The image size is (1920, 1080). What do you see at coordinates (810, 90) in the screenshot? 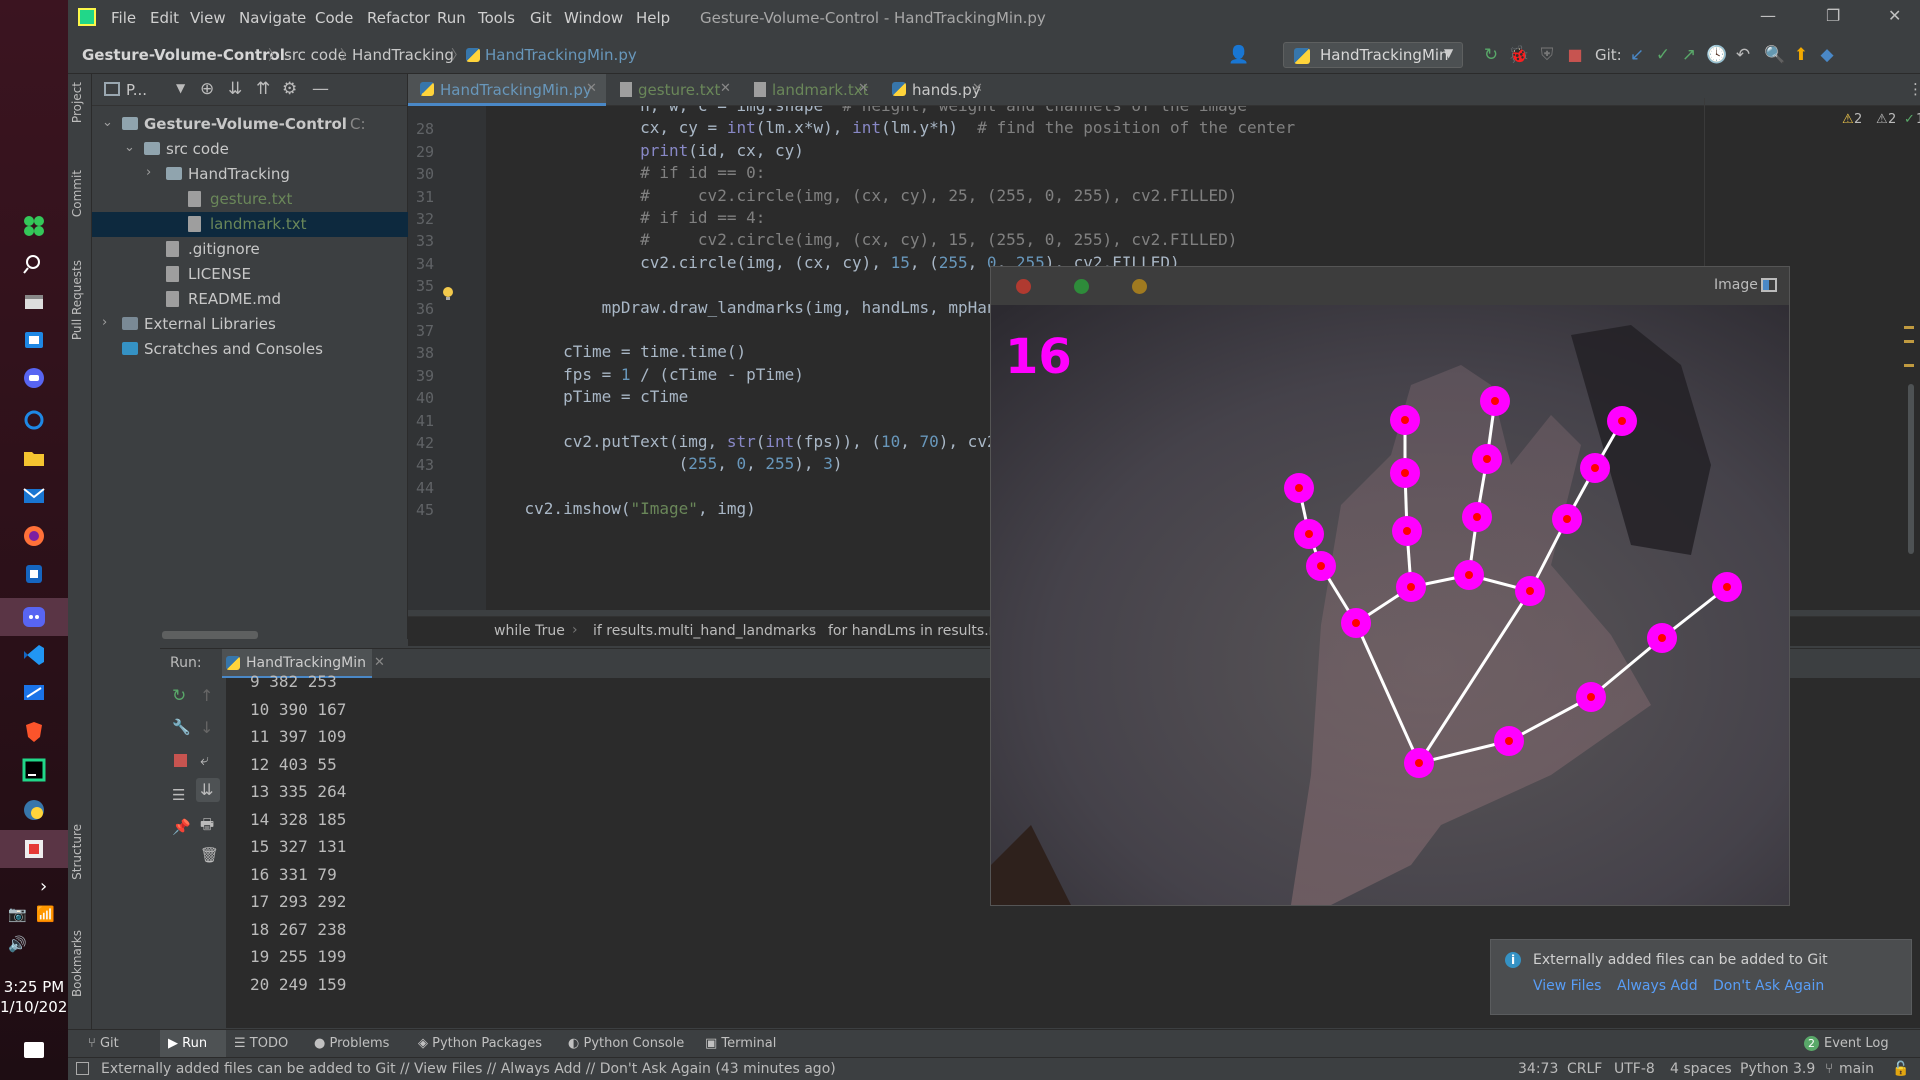
I see `tab-landmark: landmark.txt ✕` at bounding box center [810, 90].